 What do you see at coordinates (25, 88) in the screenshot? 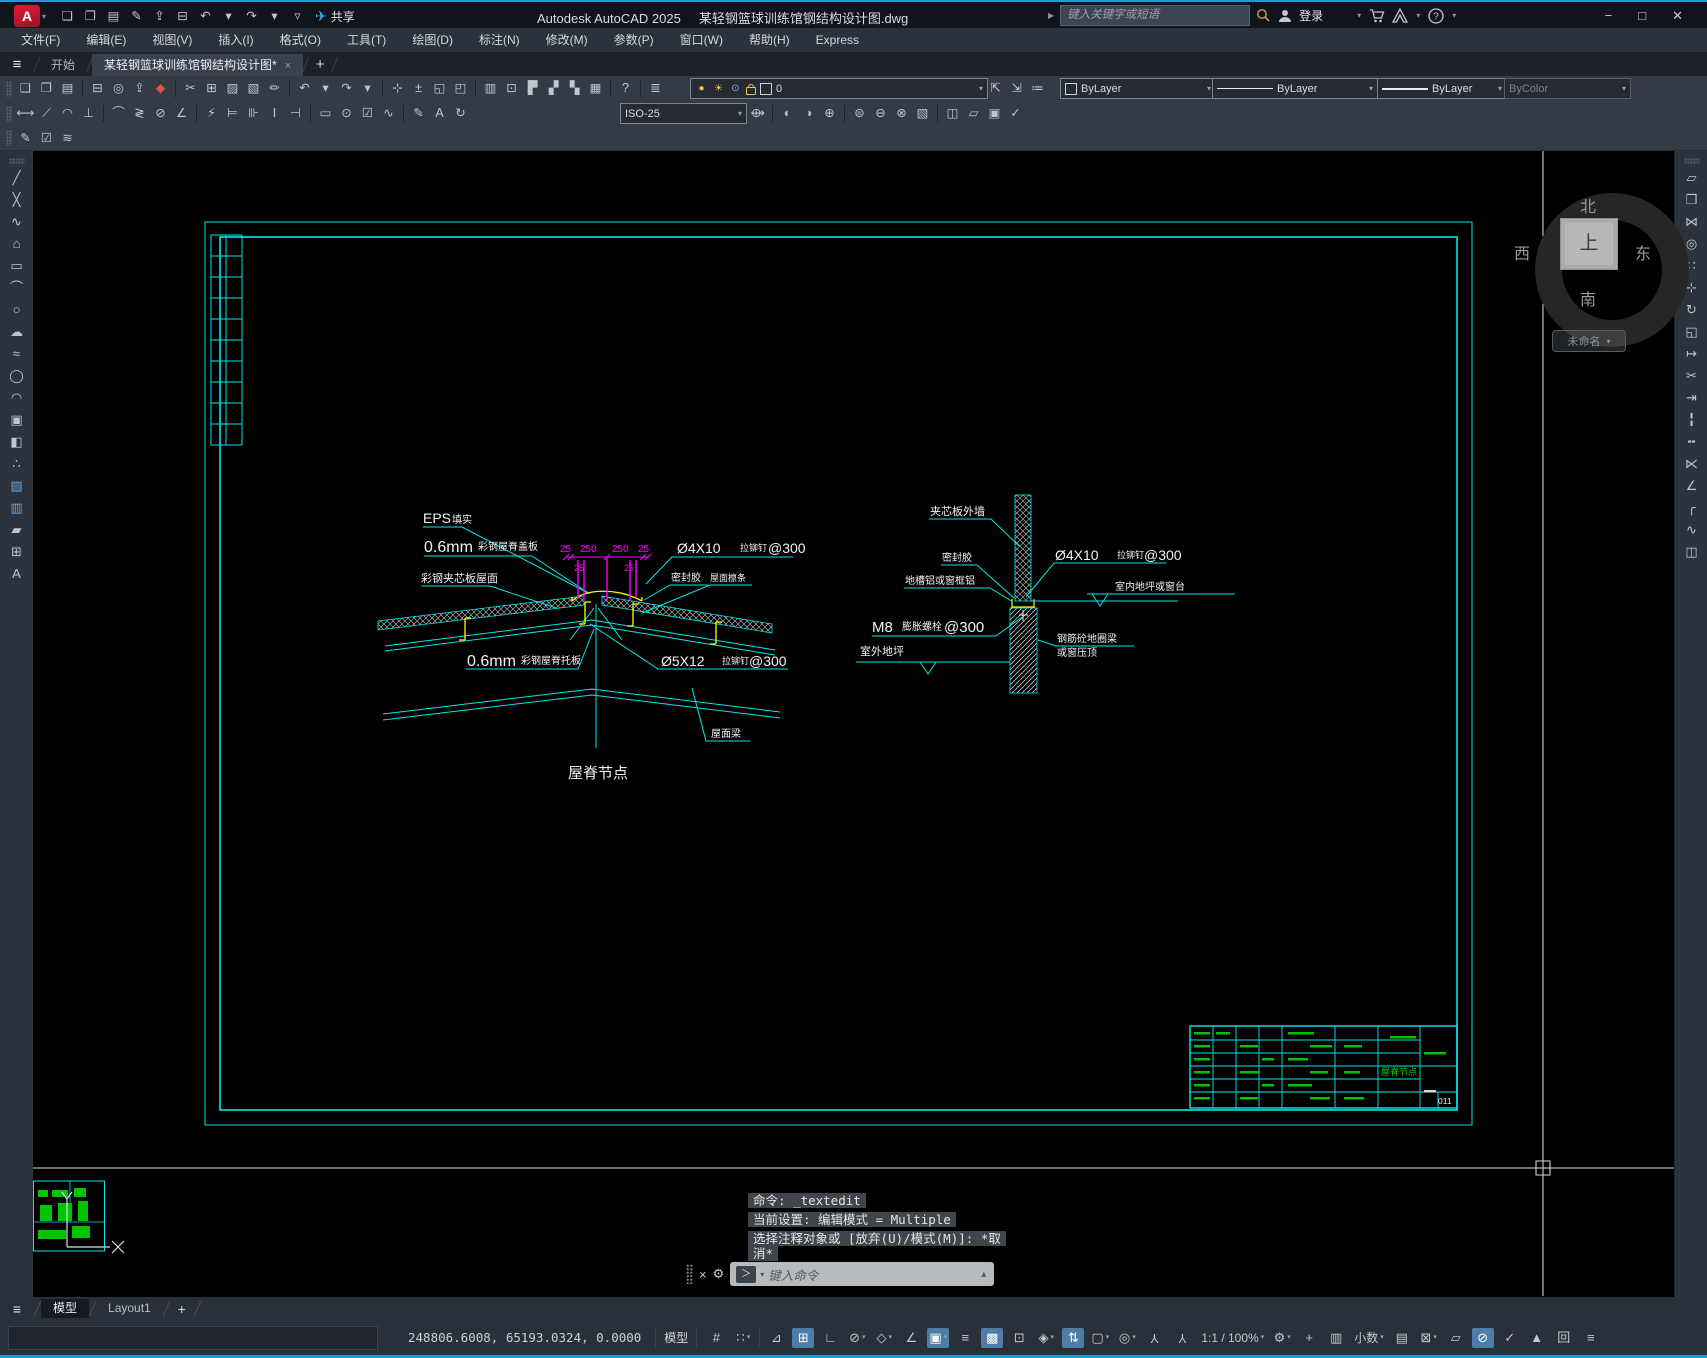
I see `new-file-icon: ❏` at bounding box center [25, 88].